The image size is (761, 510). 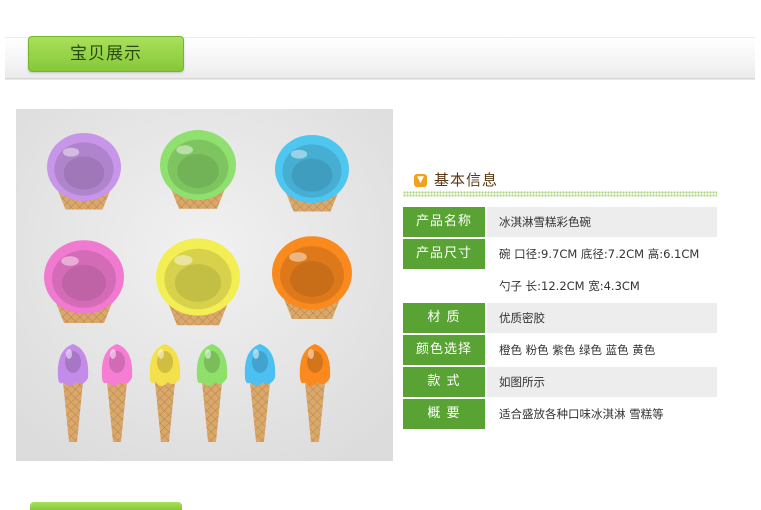 I want to click on info-title-text: 基本信息, so click(x=466, y=180).